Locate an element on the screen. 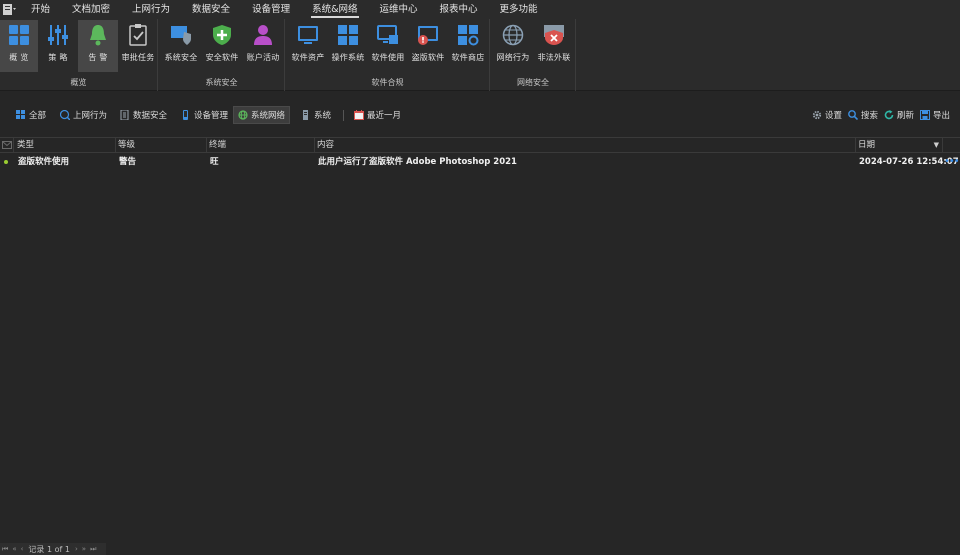 The width and height of the screenshot is (960, 555). security-software-button: 安全软件 is located at coordinates (222, 46).